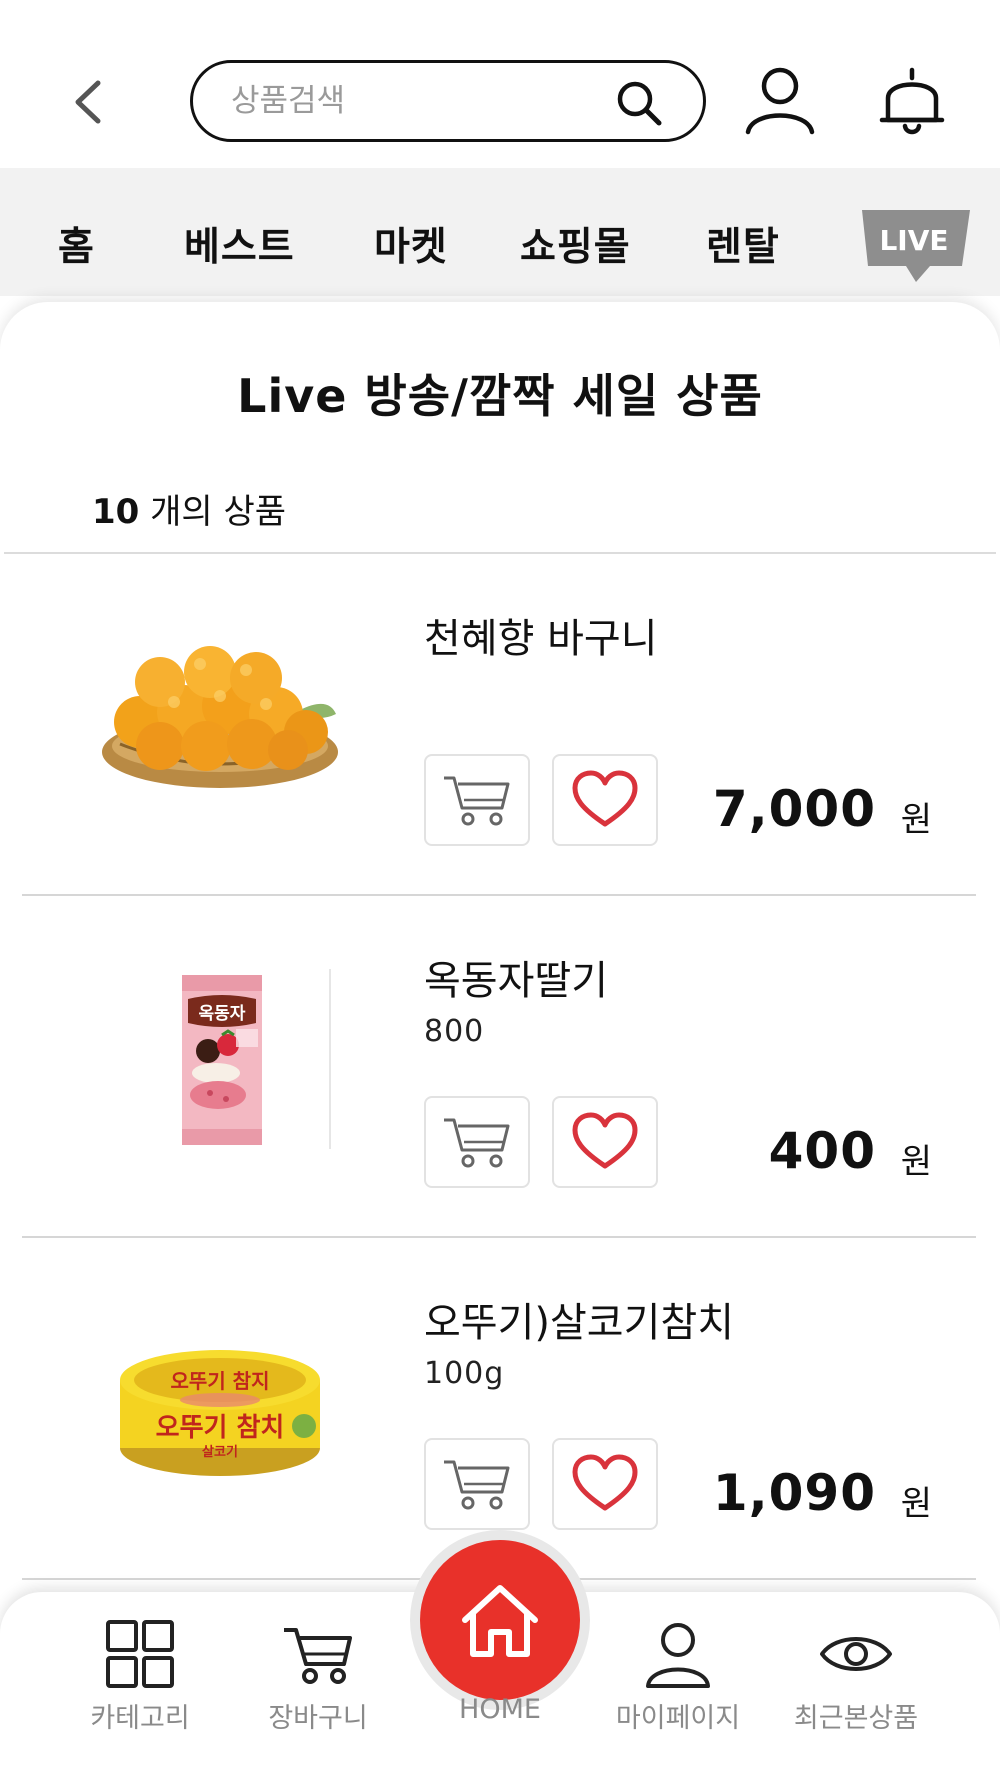 The image size is (1000, 1778). What do you see at coordinates (393, 101) in the screenshot?
I see `search-input` at bounding box center [393, 101].